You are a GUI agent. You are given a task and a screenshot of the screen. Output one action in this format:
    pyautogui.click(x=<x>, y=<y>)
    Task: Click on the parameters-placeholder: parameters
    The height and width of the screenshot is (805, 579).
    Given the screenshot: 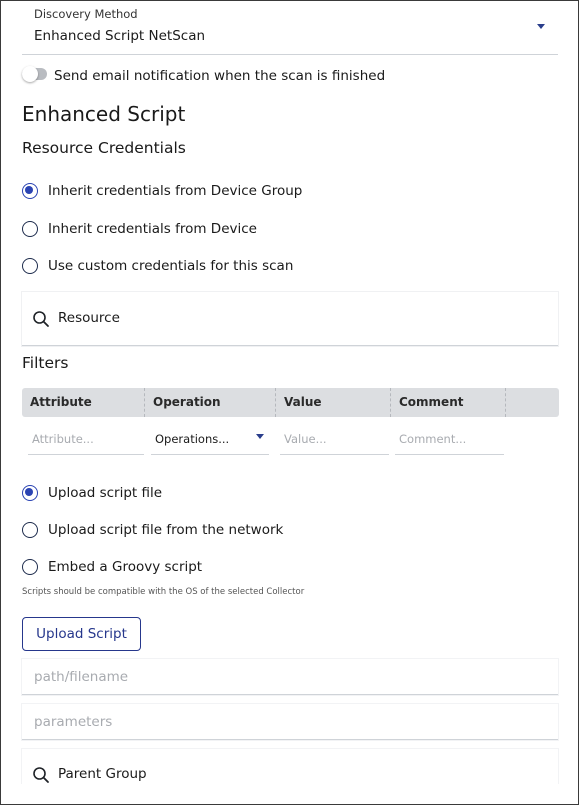 What is the action you would take?
    pyautogui.click(x=73, y=722)
    